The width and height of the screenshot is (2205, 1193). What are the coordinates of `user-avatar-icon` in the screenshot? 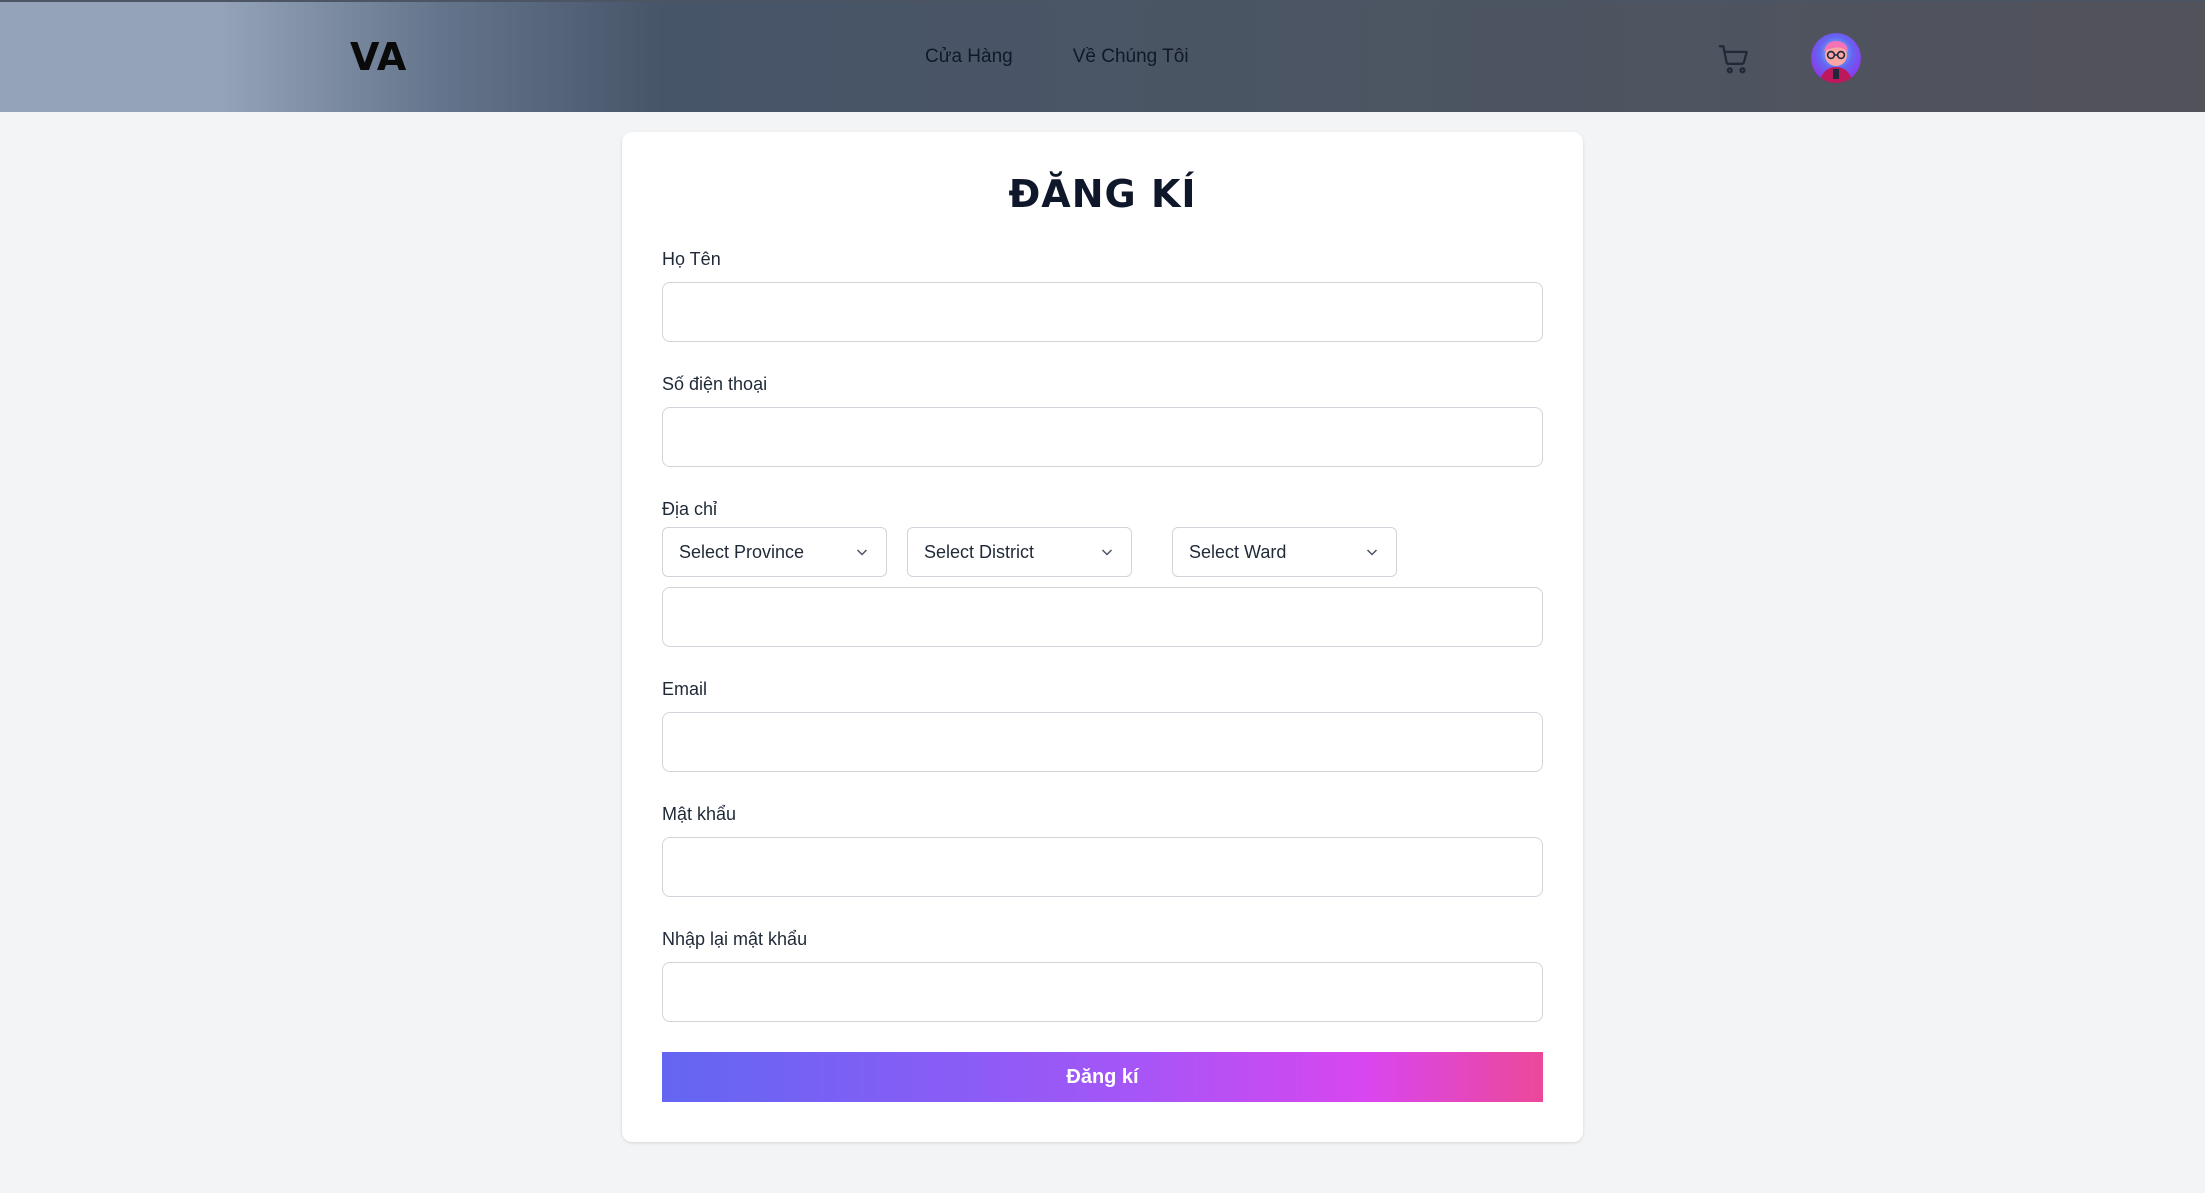 It's located at (1836, 58).